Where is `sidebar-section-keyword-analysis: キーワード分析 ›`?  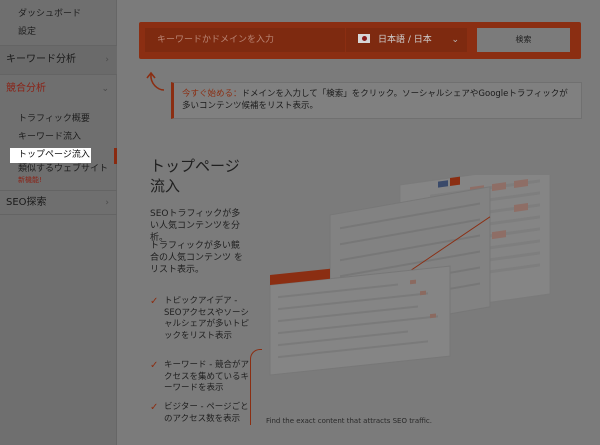 sidebar-section-keyword-analysis: キーワード分析 › is located at coordinates (58, 60).